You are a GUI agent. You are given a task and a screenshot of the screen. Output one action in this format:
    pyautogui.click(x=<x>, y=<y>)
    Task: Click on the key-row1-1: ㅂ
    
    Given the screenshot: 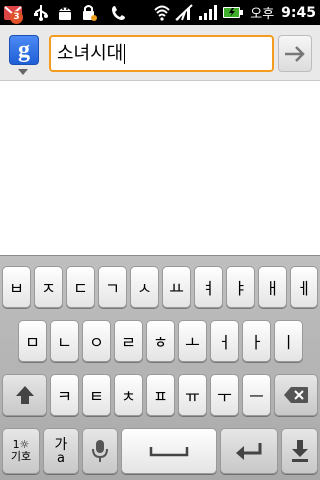 What is the action you would take?
    pyautogui.click(x=16, y=287)
    